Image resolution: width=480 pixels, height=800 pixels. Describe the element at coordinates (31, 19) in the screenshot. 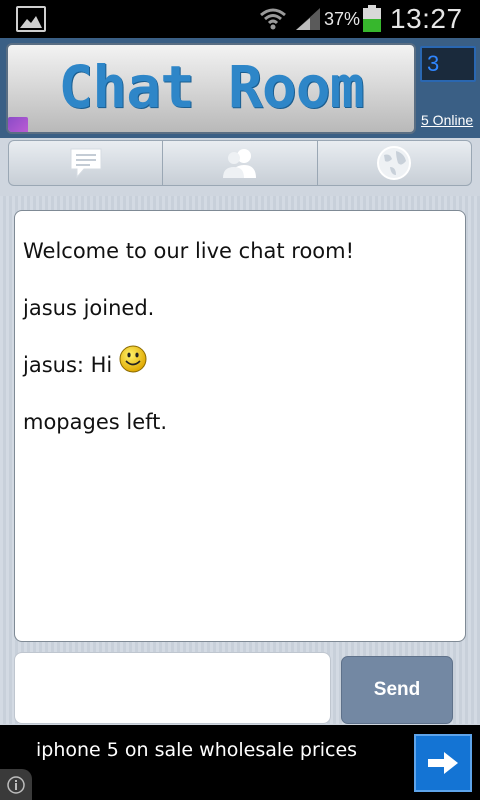

I see `gallery-icon` at that location.